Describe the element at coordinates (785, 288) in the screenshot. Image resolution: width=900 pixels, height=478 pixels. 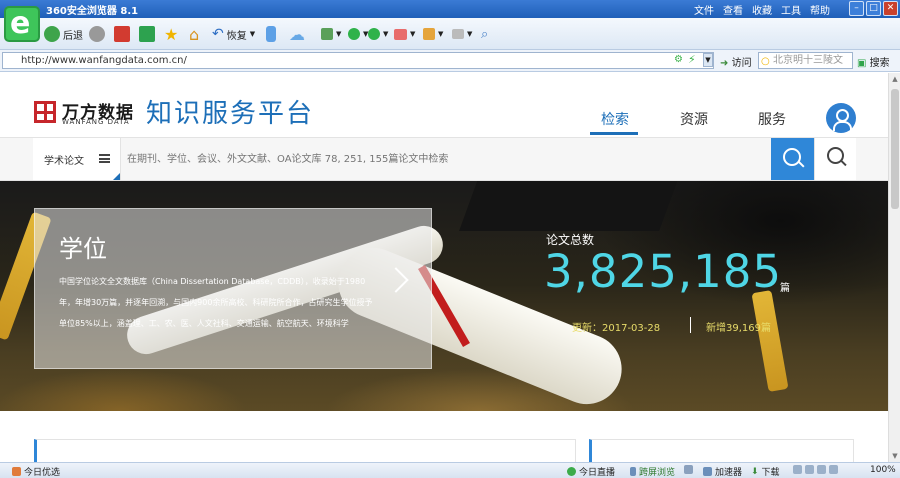
I see `total-papers-unit: 篇` at that location.